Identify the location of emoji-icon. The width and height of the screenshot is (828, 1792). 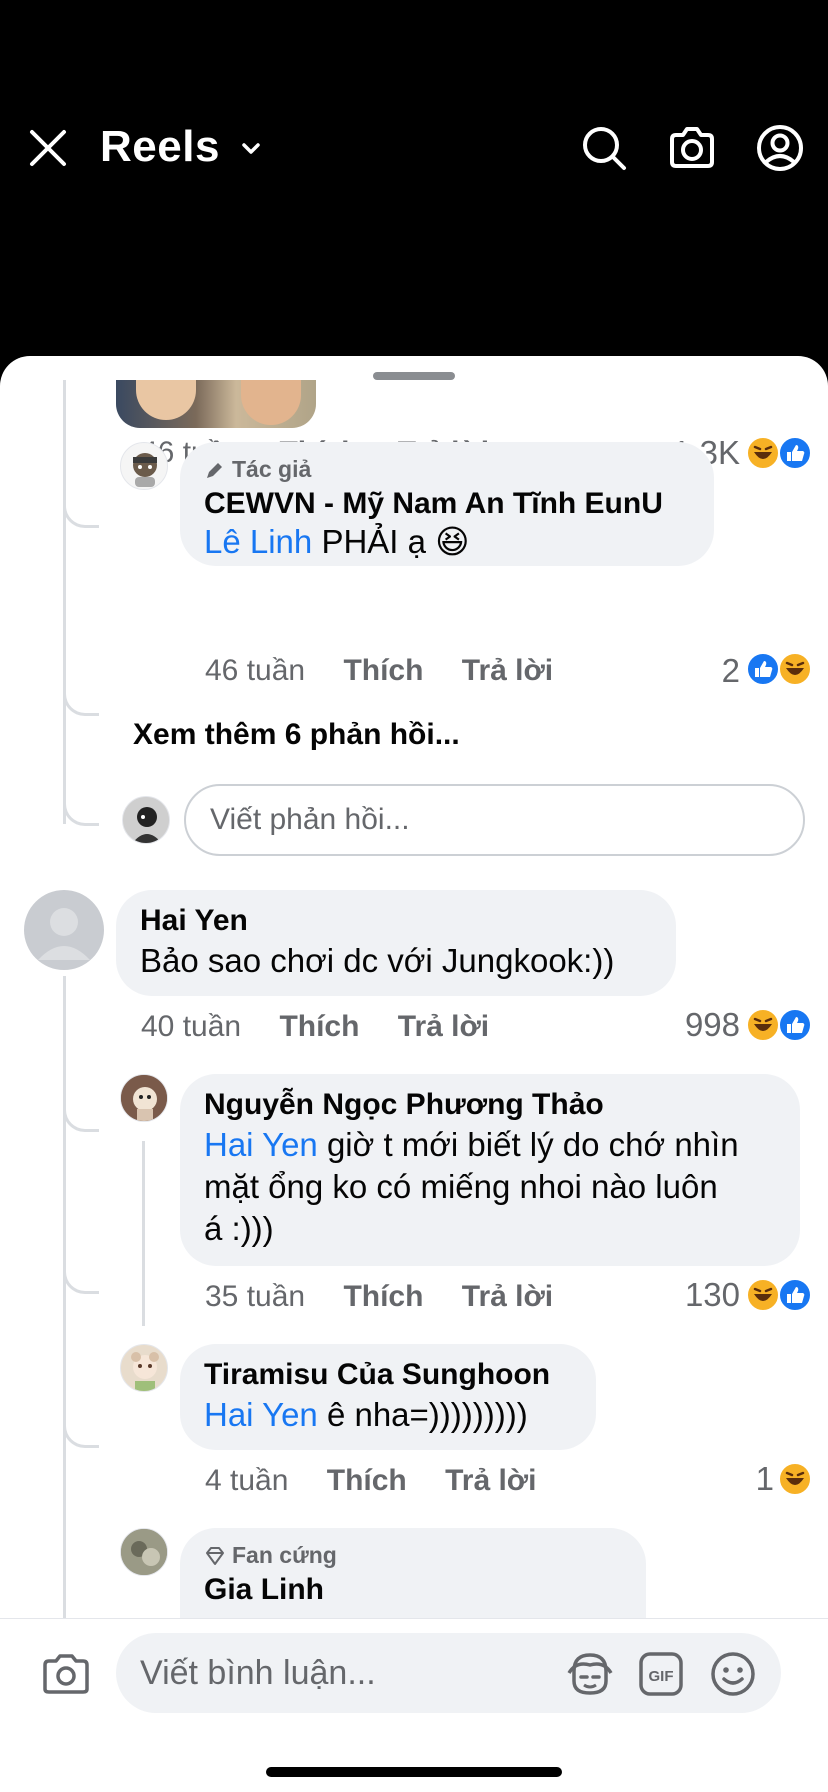
(733, 1674).